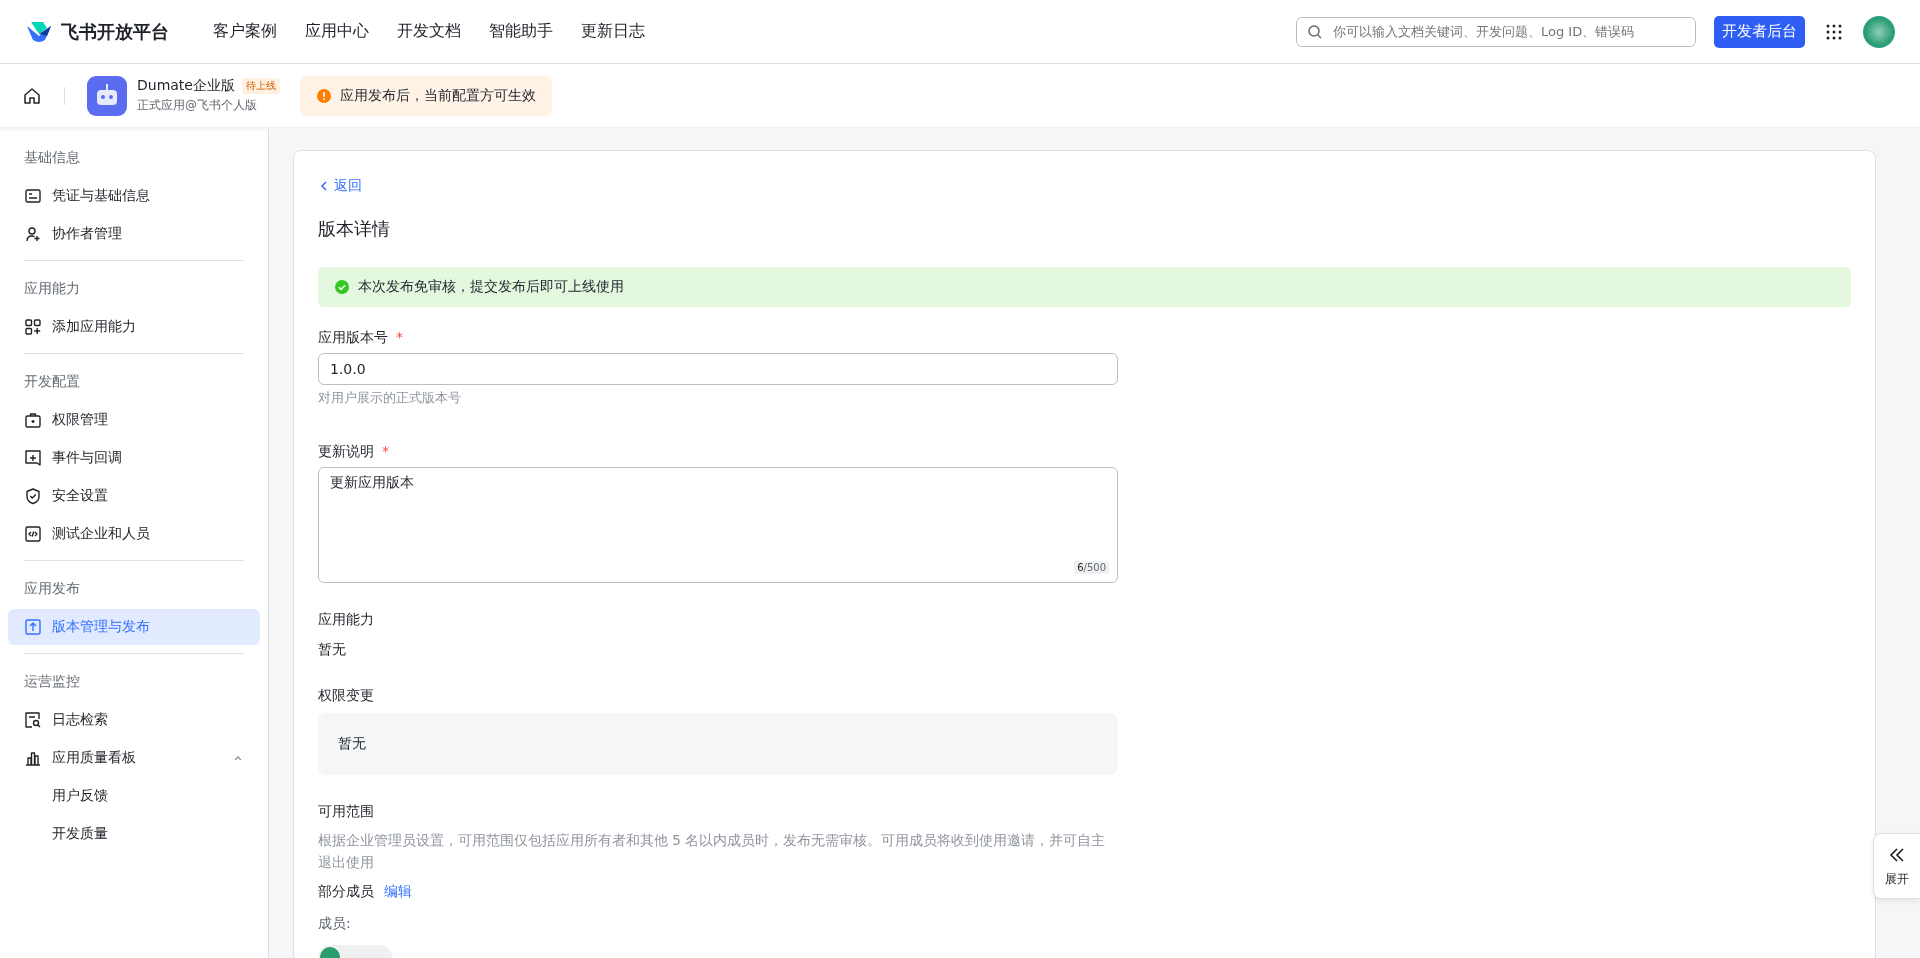 This screenshot has width=1920, height=958. What do you see at coordinates (52, 157) in the screenshot?
I see `section-title: 基础信息` at bounding box center [52, 157].